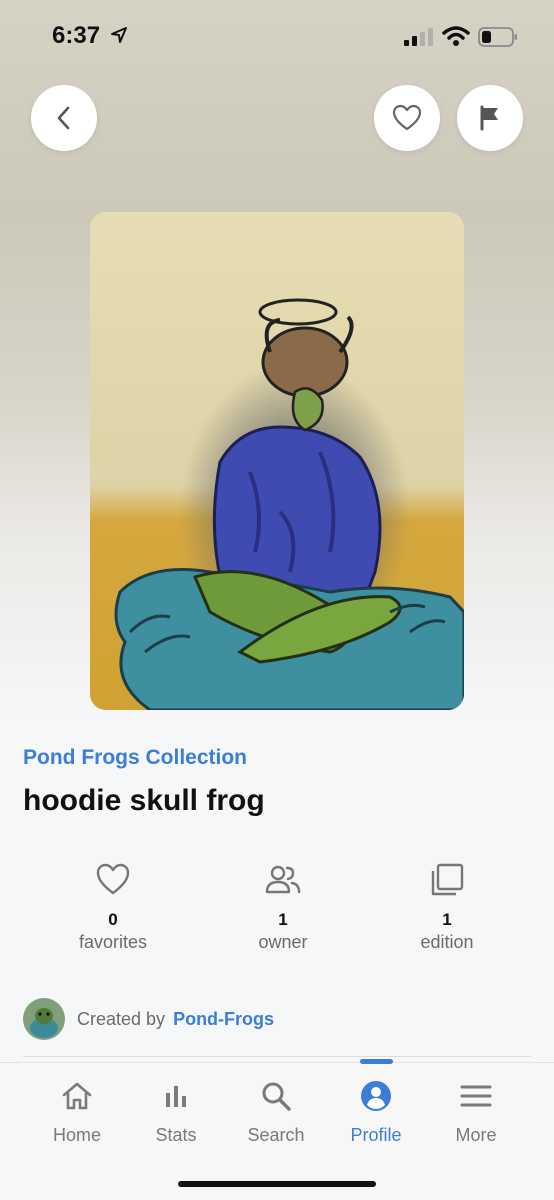 The width and height of the screenshot is (554, 1200). What do you see at coordinates (277, 1184) in the screenshot?
I see `home-indicator` at bounding box center [277, 1184].